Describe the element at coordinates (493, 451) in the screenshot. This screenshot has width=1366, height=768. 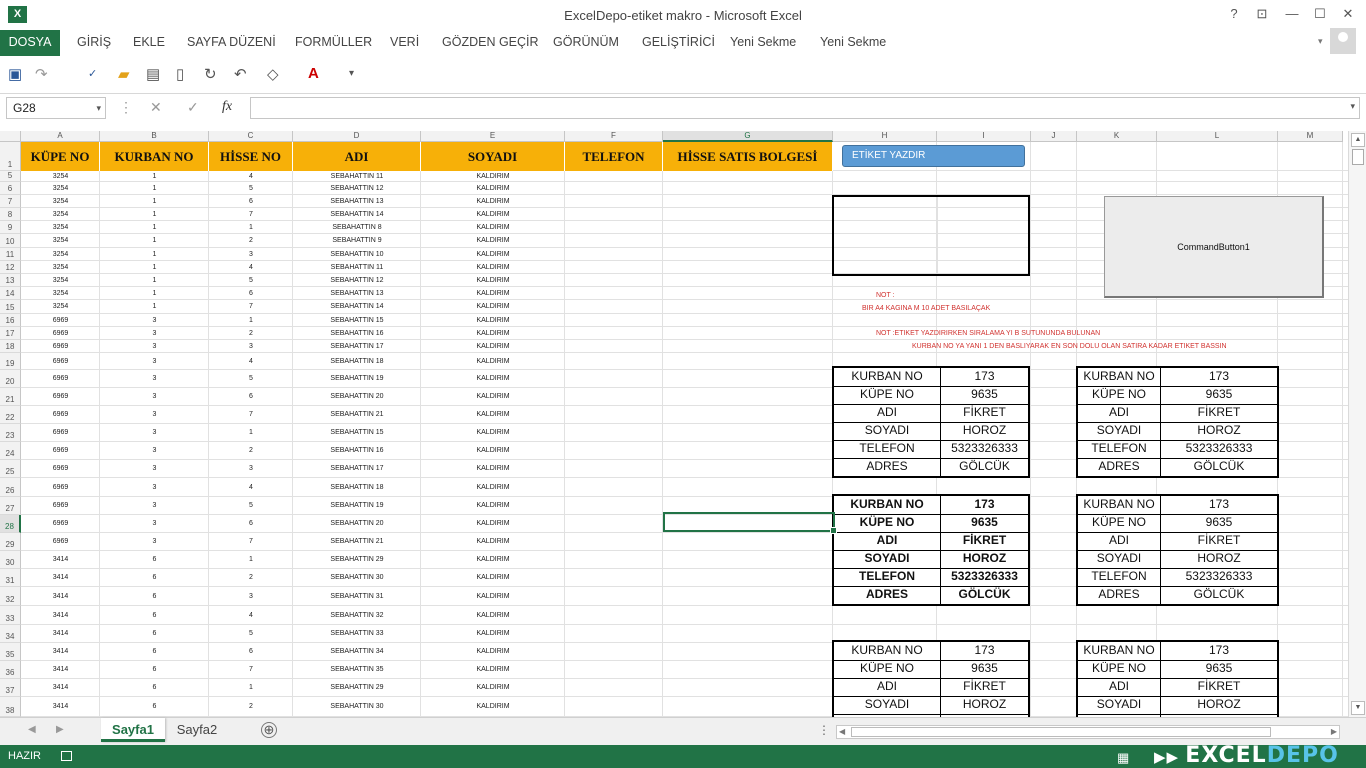
I see `cell-e24: KALDIRIM` at that location.